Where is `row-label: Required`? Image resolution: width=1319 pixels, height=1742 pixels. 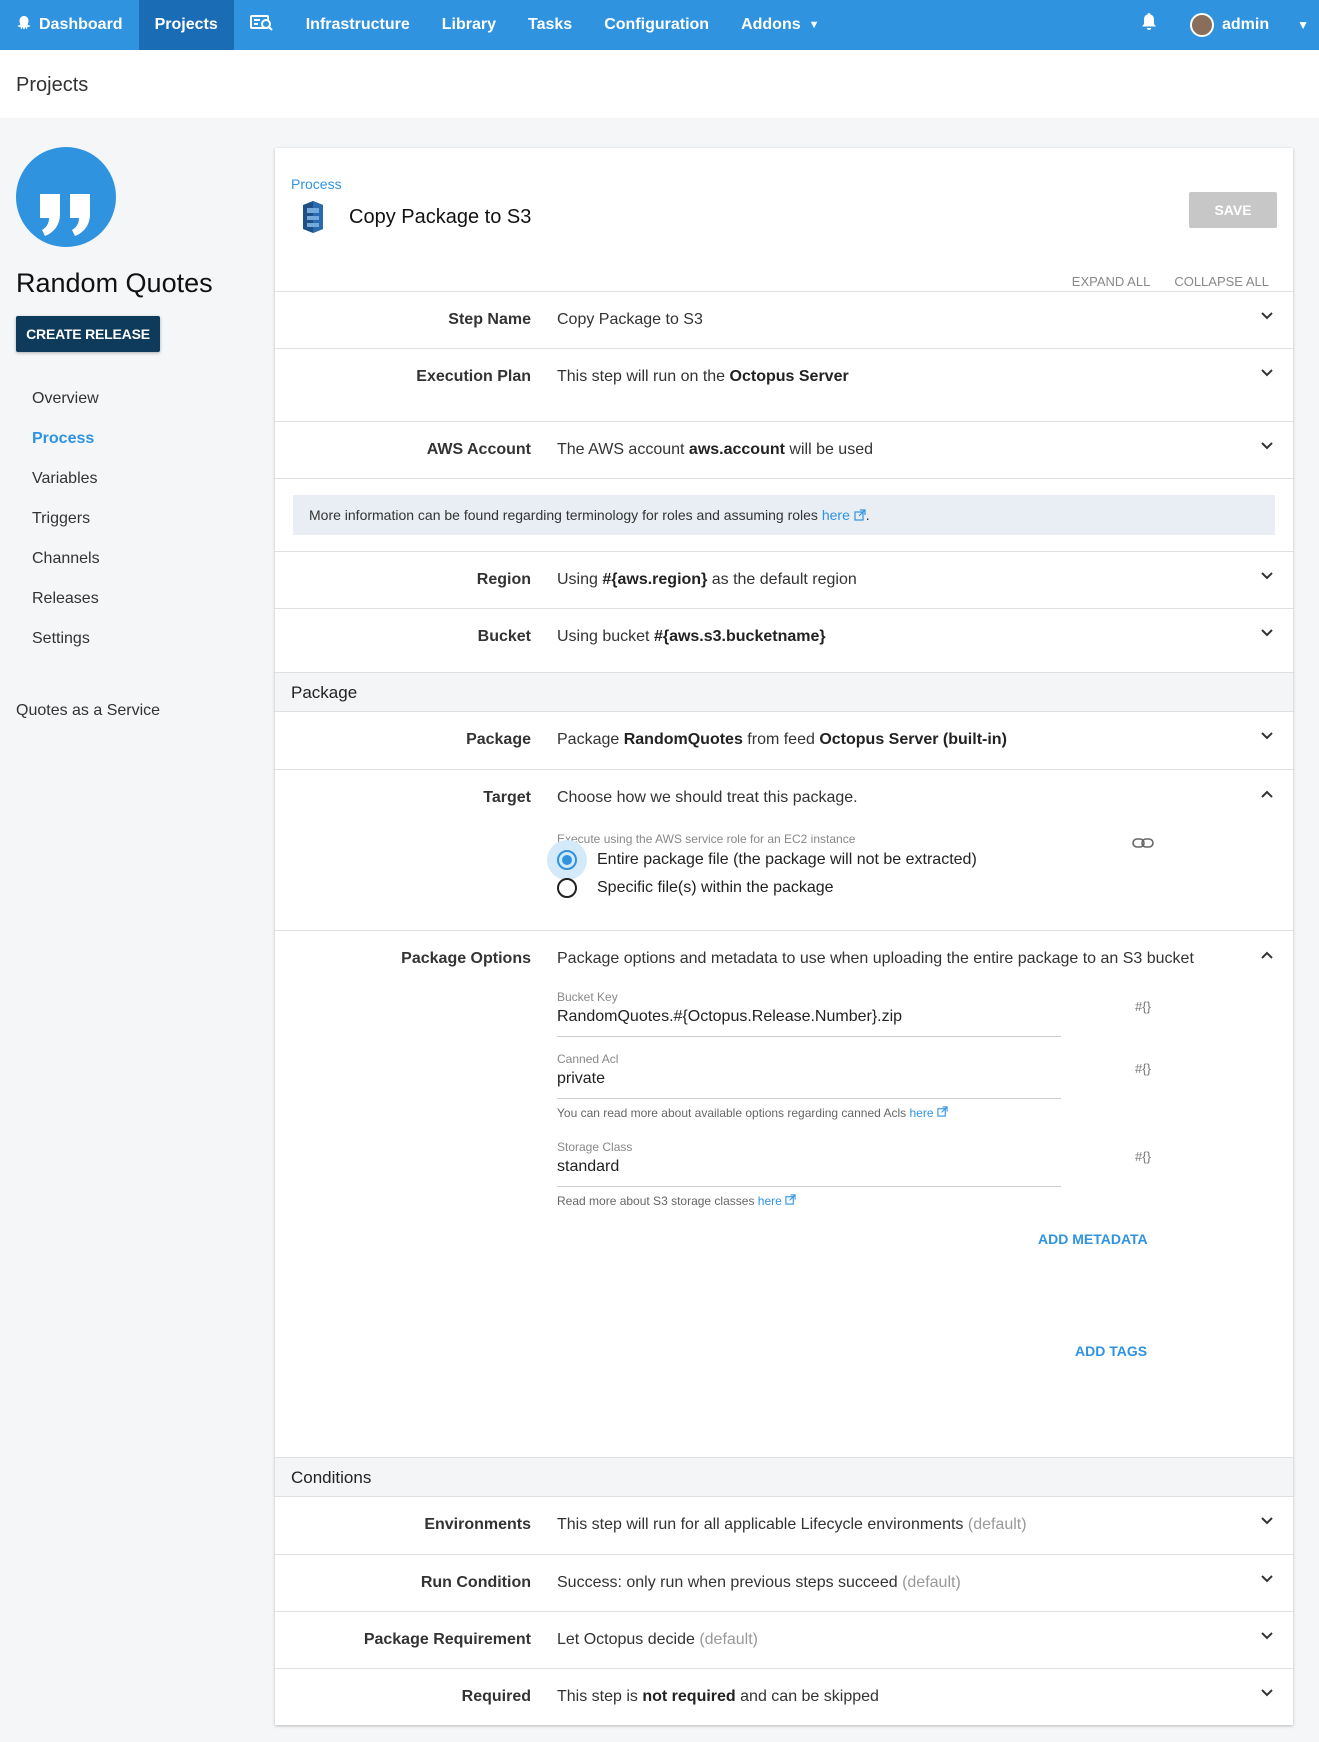 row-label: Required is located at coordinates (496, 1696).